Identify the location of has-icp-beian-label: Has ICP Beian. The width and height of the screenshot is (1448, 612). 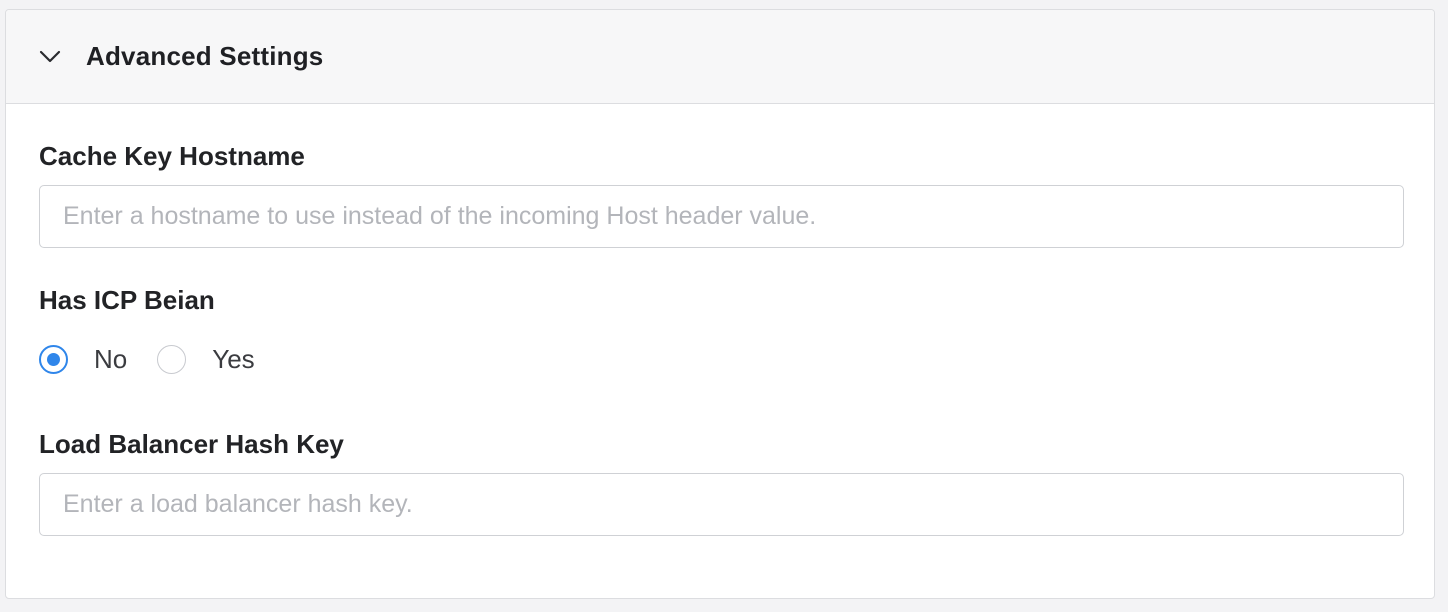
(127, 300).